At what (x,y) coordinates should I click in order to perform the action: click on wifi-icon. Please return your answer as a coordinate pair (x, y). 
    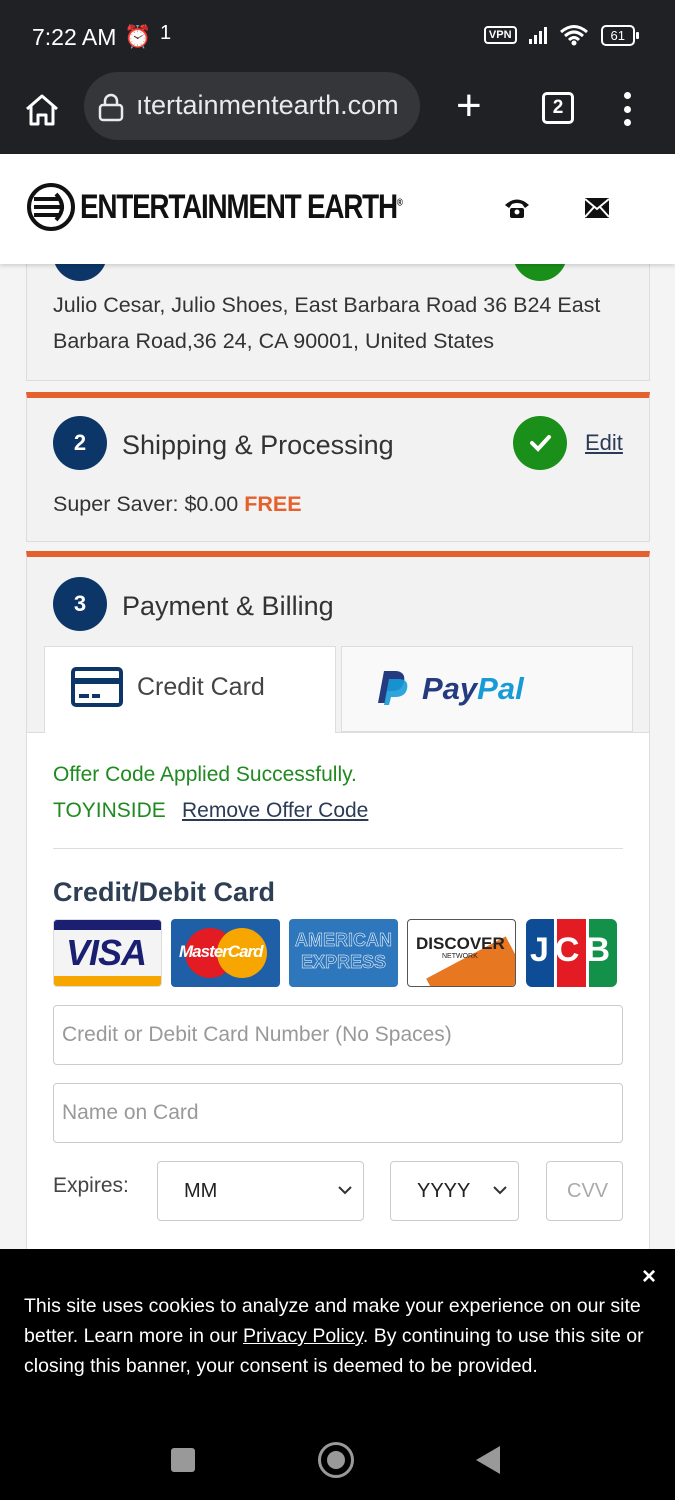
    Looking at the image, I should click on (573, 35).